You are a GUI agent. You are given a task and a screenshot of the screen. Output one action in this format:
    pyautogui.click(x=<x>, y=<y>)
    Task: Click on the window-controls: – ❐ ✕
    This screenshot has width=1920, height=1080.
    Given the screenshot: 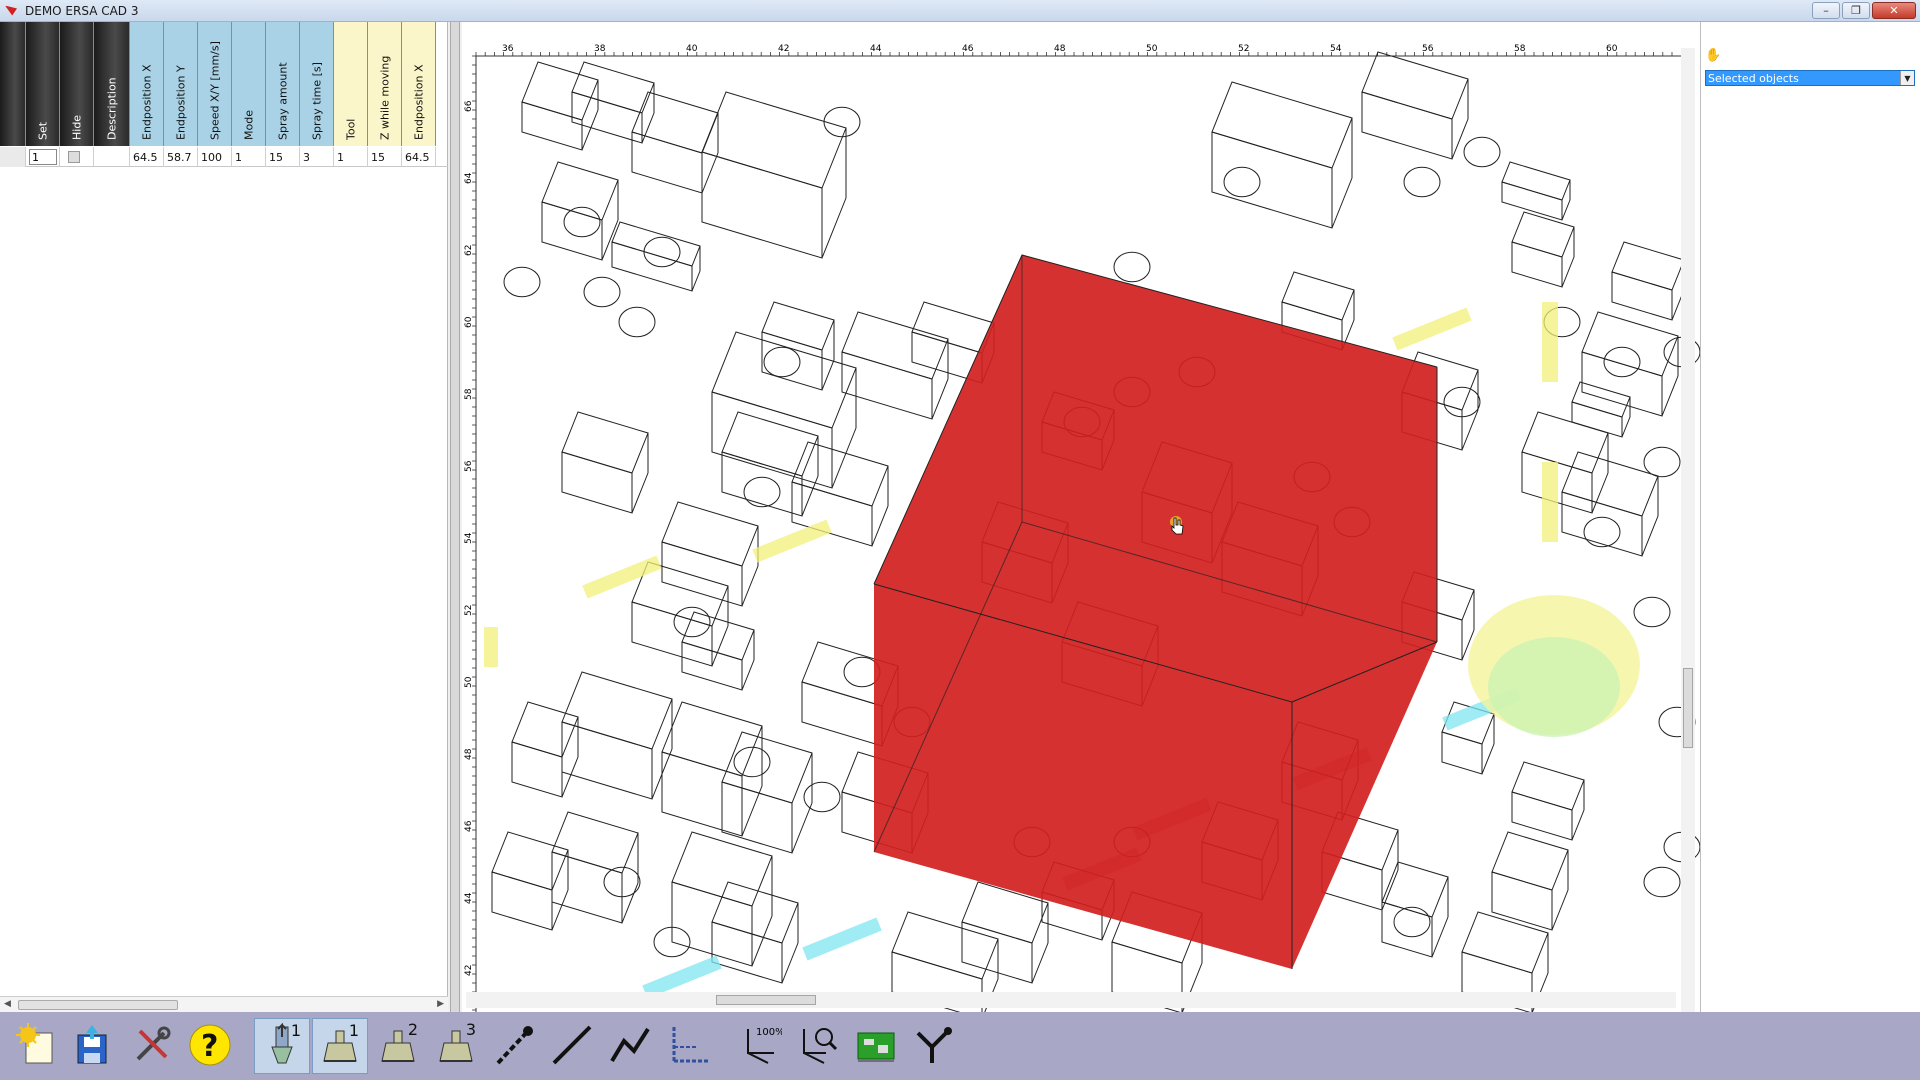 What is the action you would take?
    pyautogui.click(x=1864, y=10)
    